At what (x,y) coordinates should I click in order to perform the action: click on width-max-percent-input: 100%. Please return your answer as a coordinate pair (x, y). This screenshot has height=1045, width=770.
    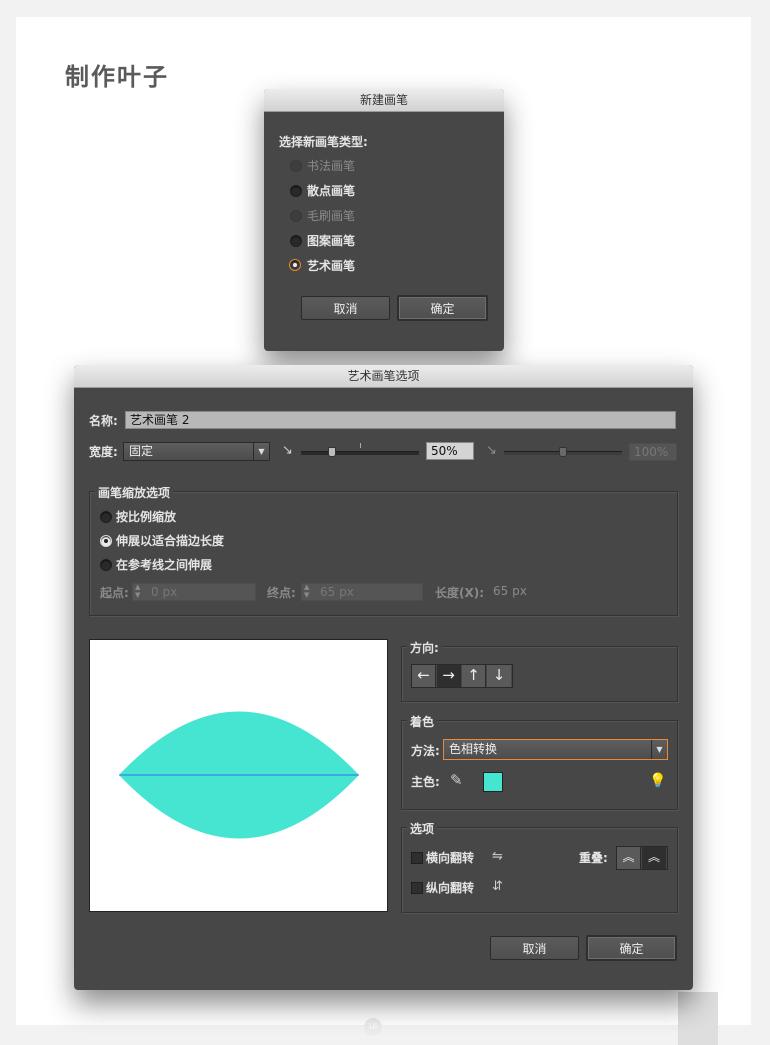
    Looking at the image, I should click on (653, 452).